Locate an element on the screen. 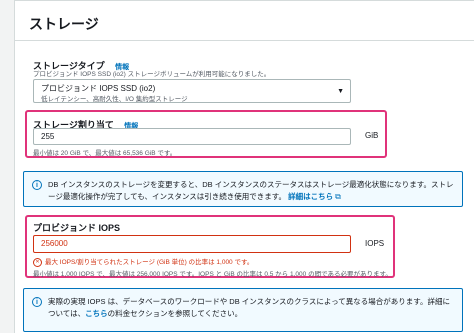 This screenshot has height=333, width=474. provisioned-iops-label: プロビジョンド IOPS is located at coordinates (77, 228).